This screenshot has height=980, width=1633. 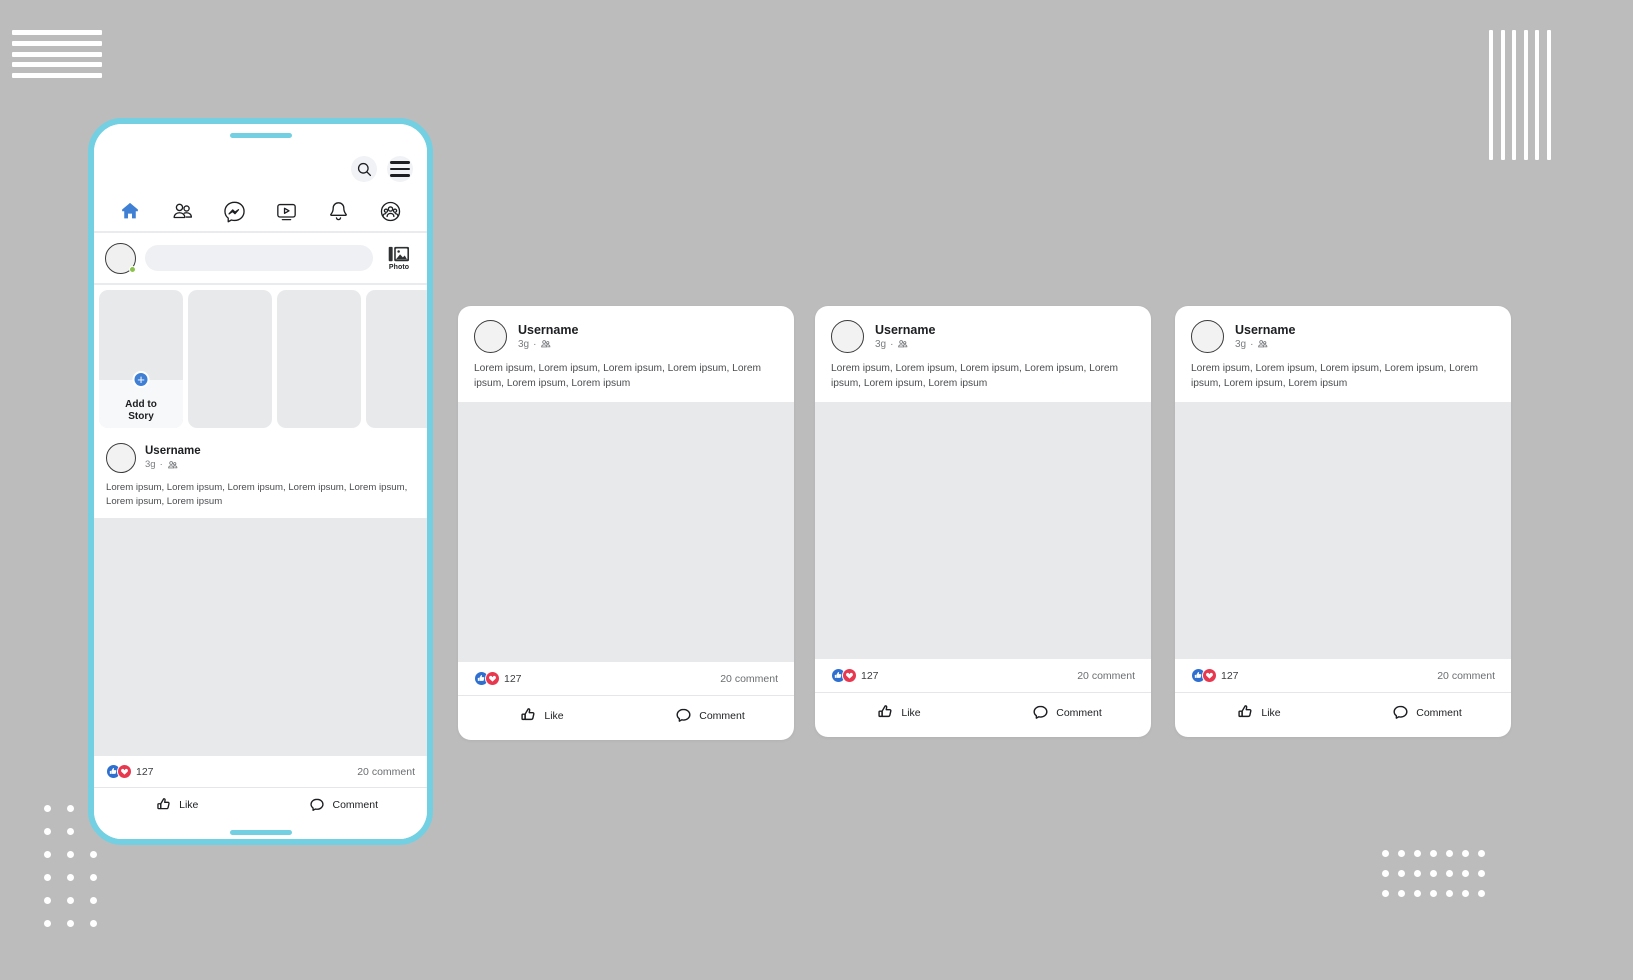 What do you see at coordinates (339, 211) in the screenshot?
I see `sidebar-item-notifications` at bounding box center [339, 211].